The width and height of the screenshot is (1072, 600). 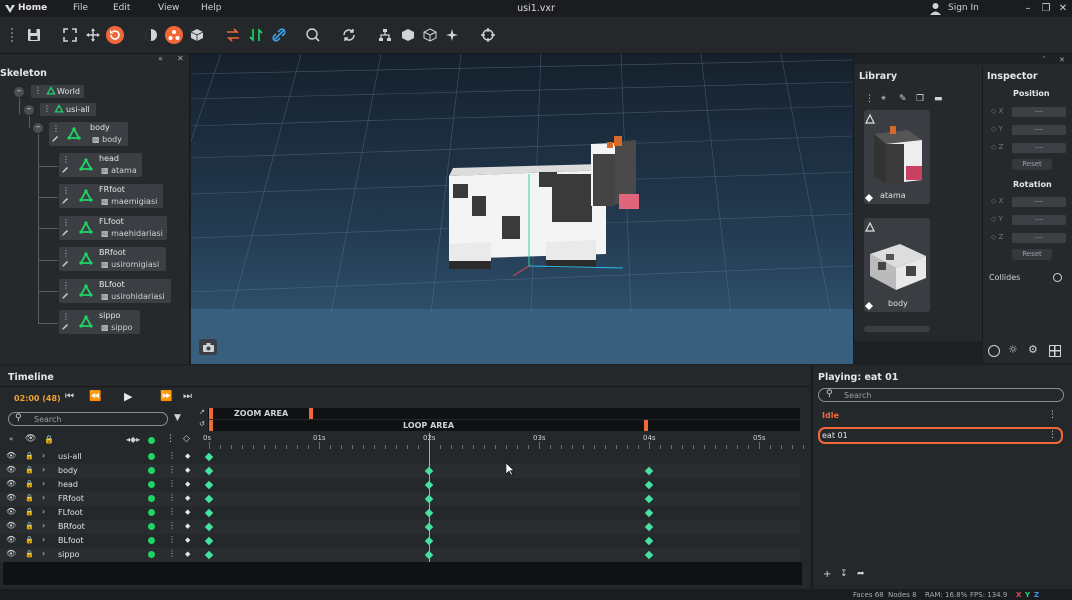 What do you see at coordinates (180, 58) in the screenshot?
I see `close-panel-icon: ✕` at bounding box center [180, 58].